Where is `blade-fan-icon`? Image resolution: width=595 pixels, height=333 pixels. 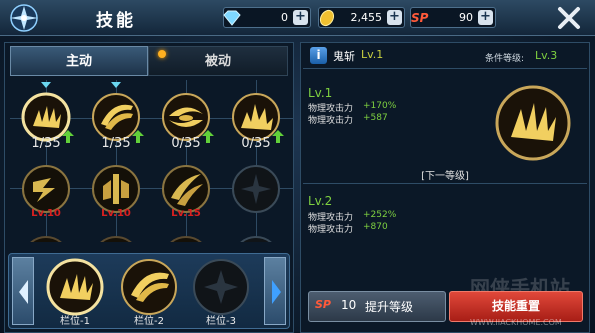
blade-fan-icon is located at coordinates (149, 287).